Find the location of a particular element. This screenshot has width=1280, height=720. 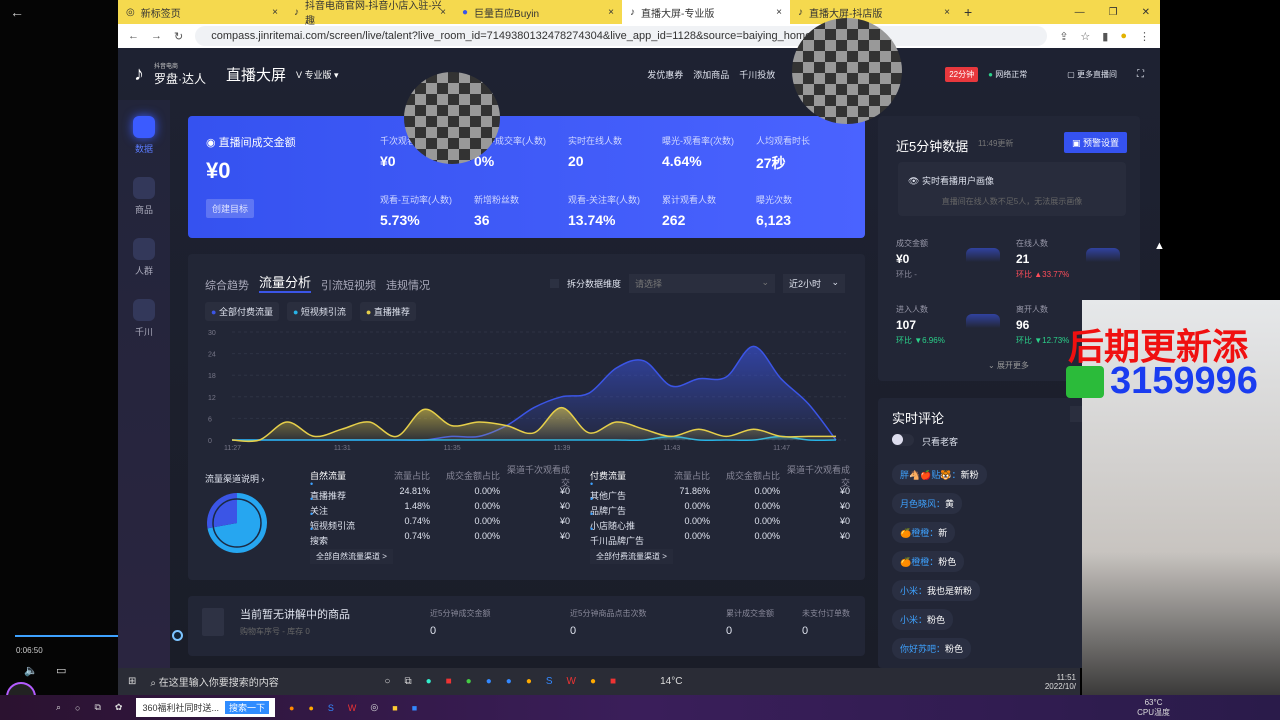

metric: 曝光次数 6,123 is located at coordinates (774, 211).